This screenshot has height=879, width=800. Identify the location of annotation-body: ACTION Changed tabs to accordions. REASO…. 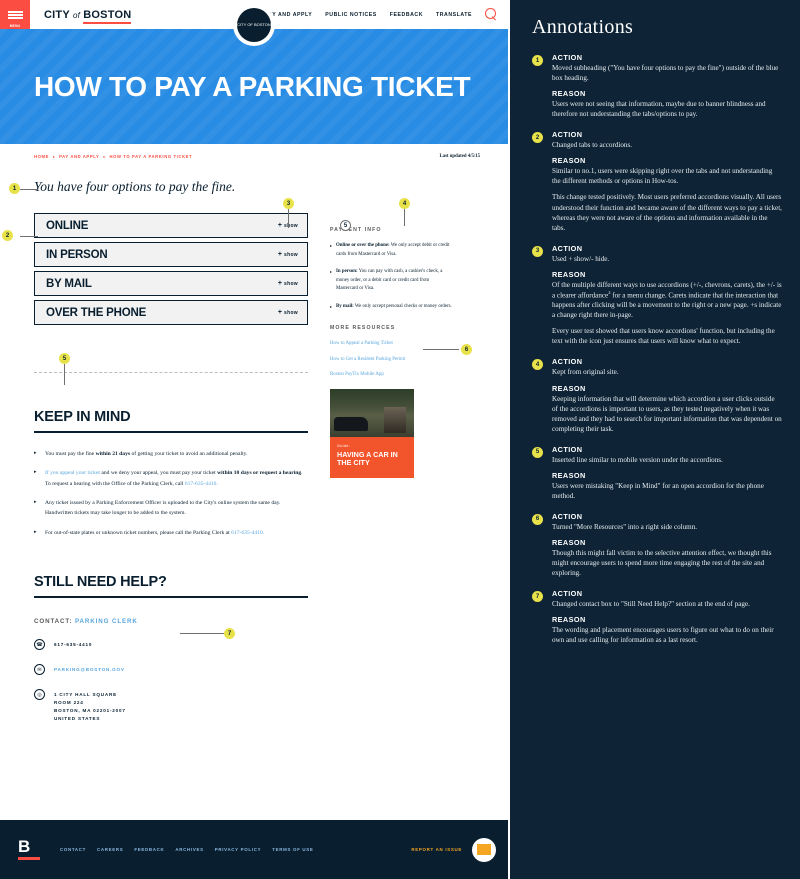
(667, 181).